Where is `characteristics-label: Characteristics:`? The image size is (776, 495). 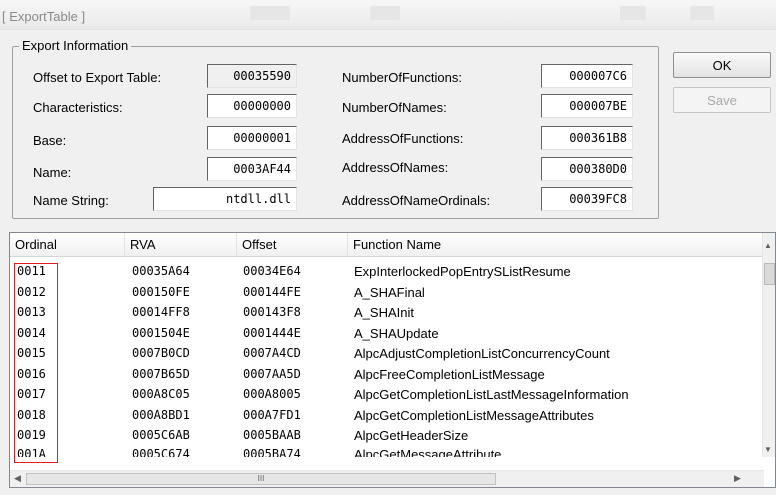 characteristics-label: Characteristics: is located at coordinates (78, 107).